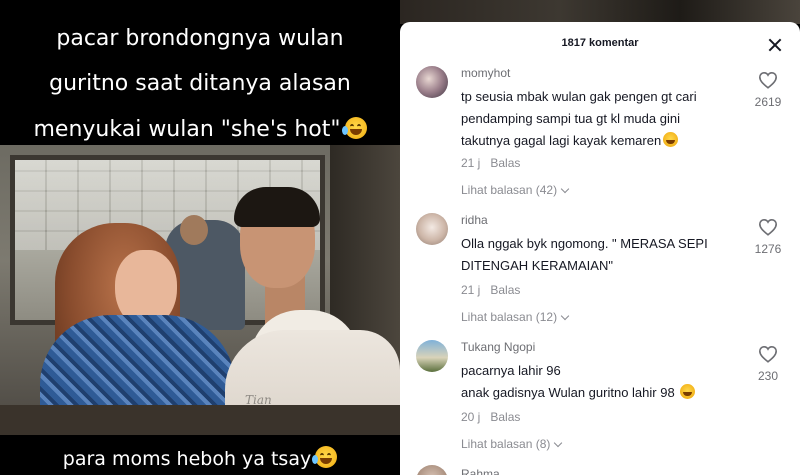  What do you see at coordinates (200, 38) in the screenshot?
I see `caption-line-1: pacar brondongnya wulan` at bounding box center [200, 38].